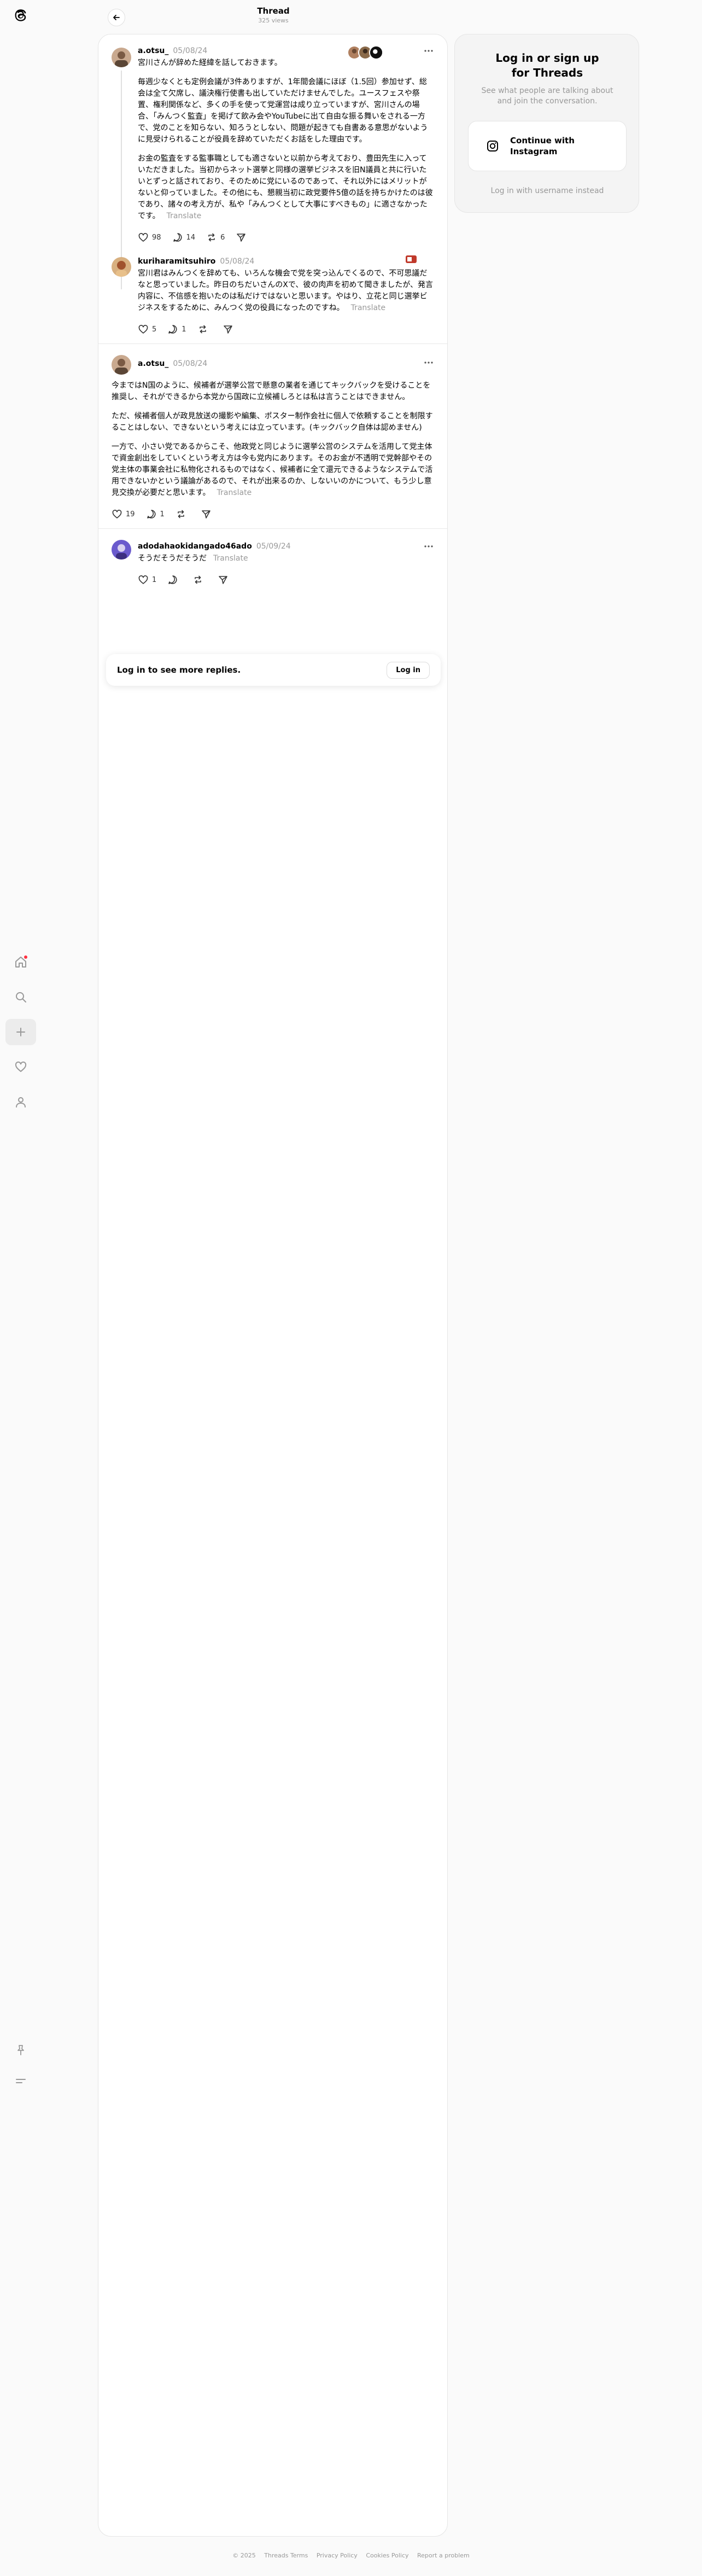 The image size is (702, 2576). I want to click on view-count: 325 views, so click(273, 20).